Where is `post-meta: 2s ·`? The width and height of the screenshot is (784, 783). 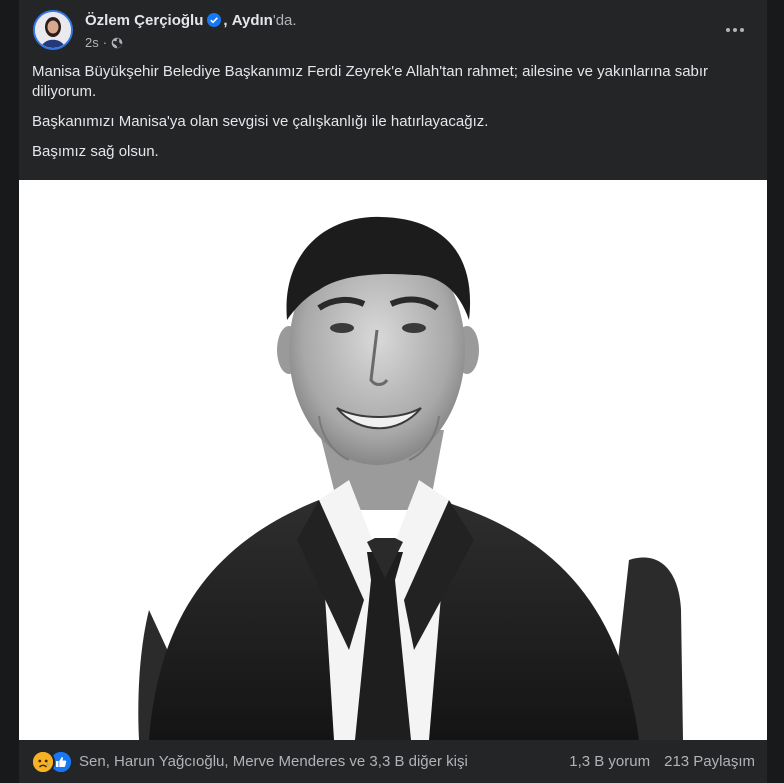
post-meta: 2s · is located at coordinates (104, 42).